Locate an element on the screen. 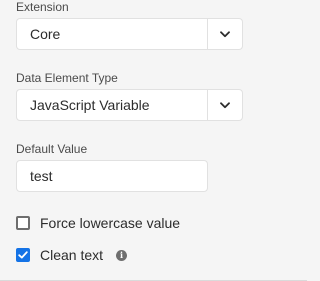 The image size is (320, 281). clean-text-label: Clean text is located at coordinates (72, 255).